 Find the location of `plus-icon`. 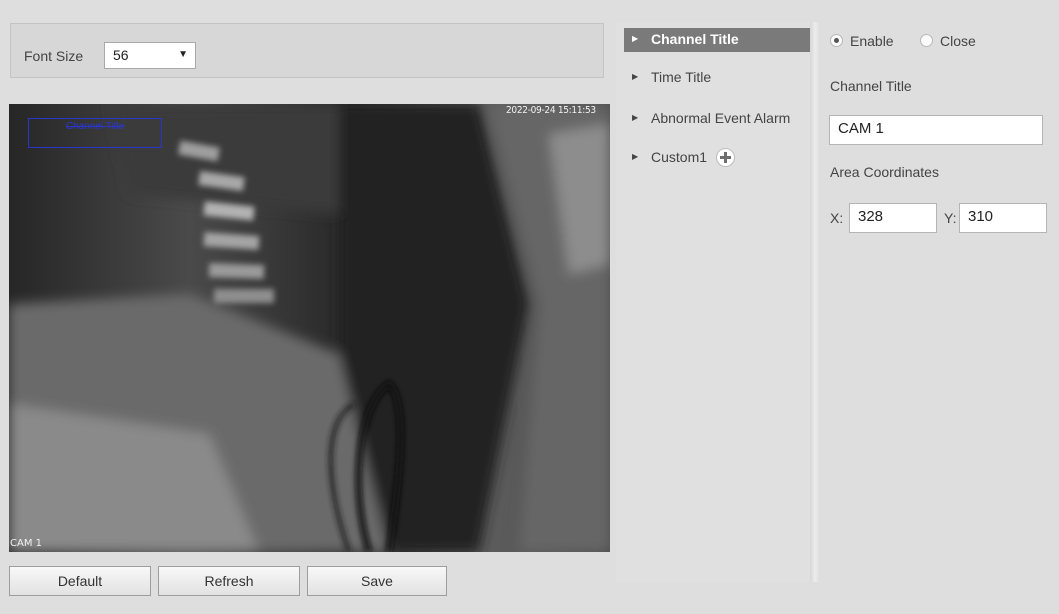

plus-icon is located at coordinates (725, 157).